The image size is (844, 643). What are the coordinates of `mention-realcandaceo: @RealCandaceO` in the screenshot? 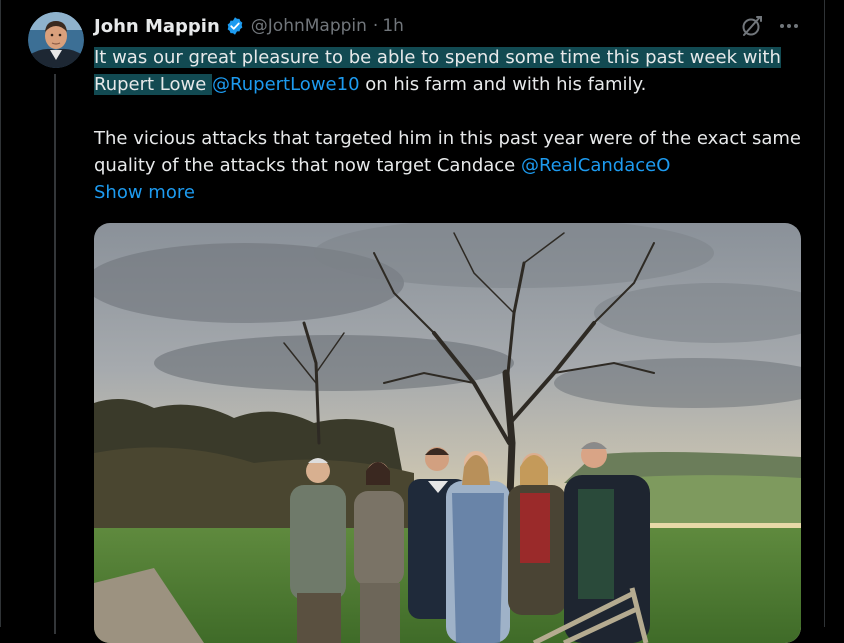 It's located at (595, 165).